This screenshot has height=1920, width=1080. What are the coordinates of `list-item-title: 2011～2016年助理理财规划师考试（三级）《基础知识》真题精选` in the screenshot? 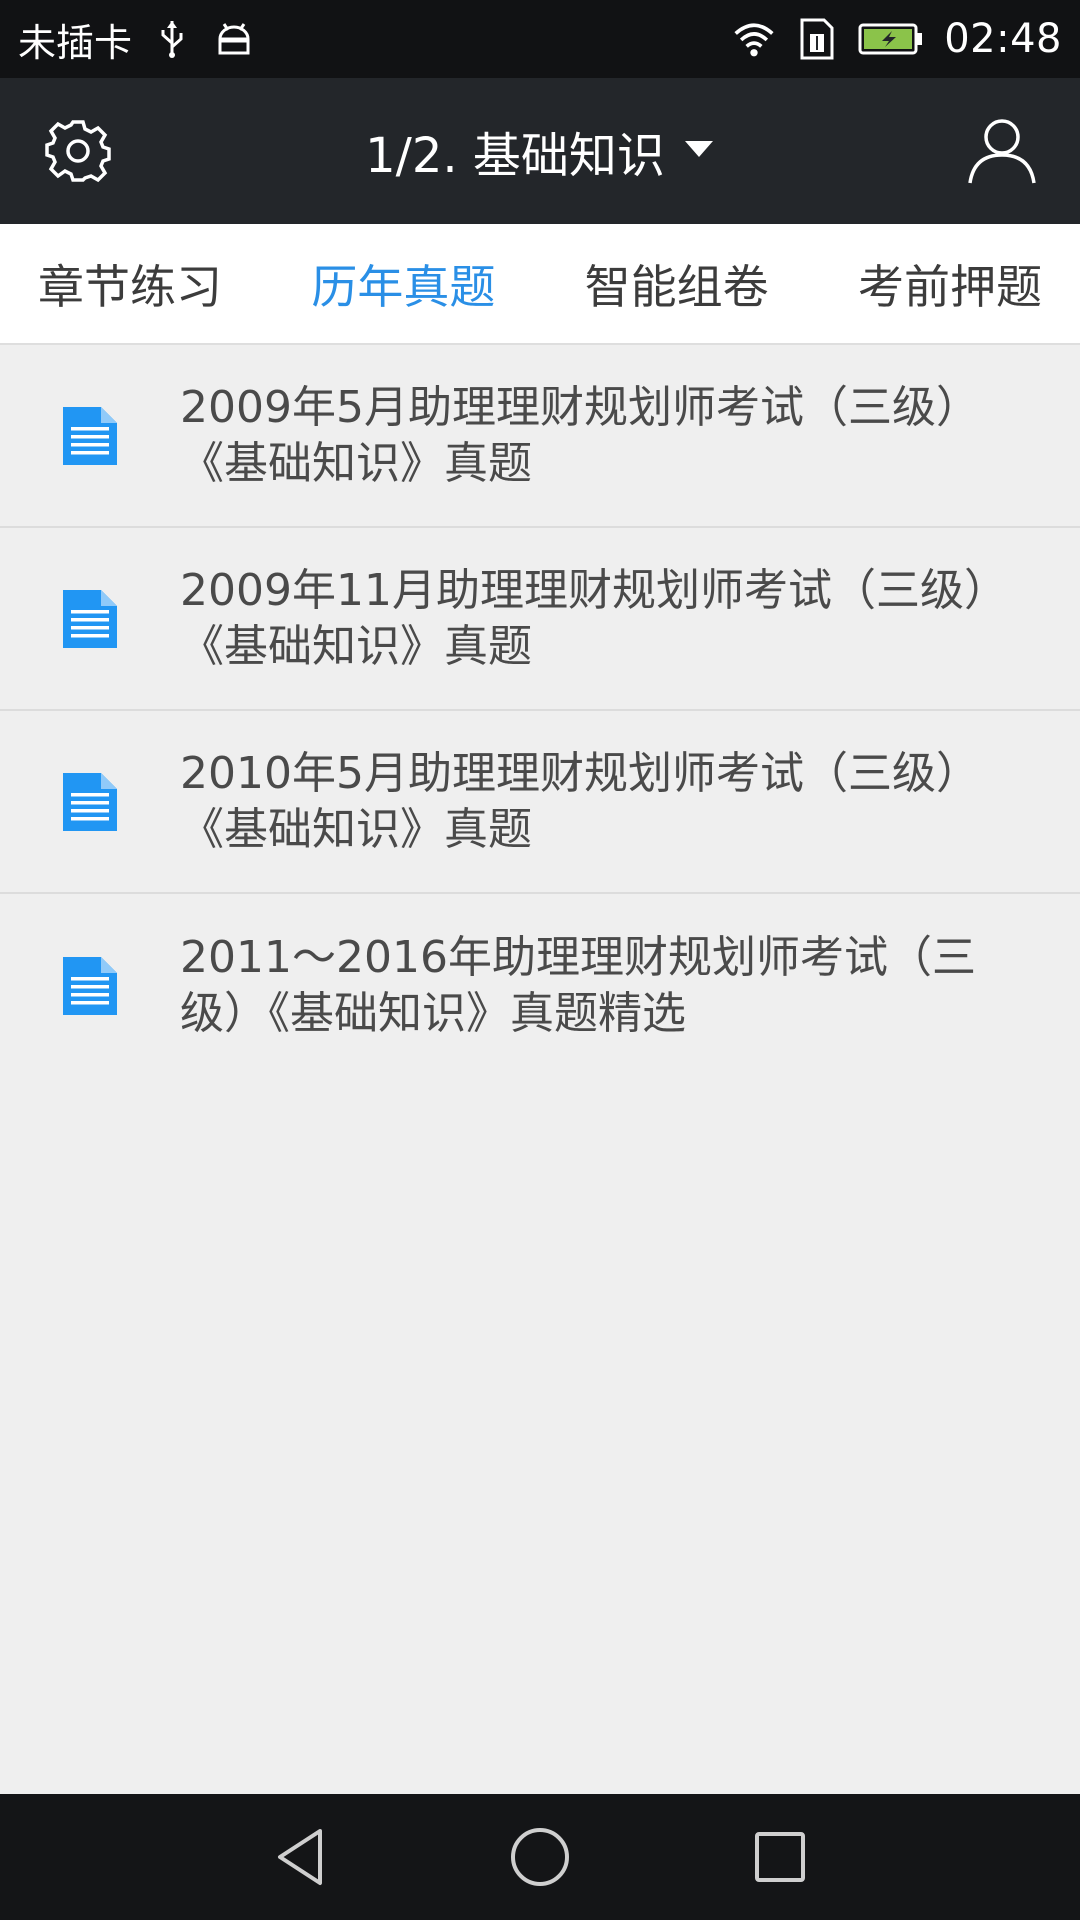 It's located at (578, 985).